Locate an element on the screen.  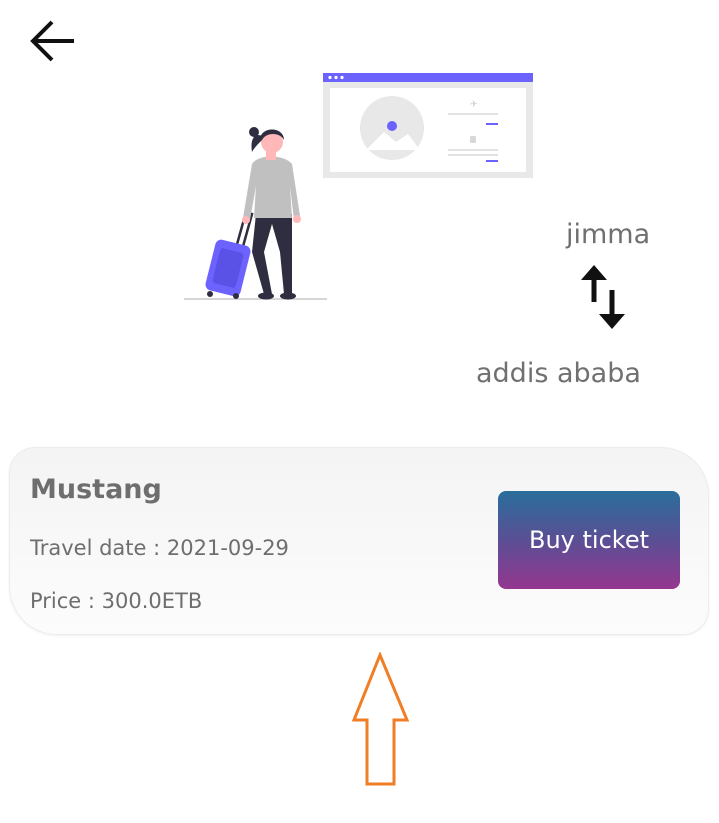
arrow-left-icon is located at coordinates (52, 41).